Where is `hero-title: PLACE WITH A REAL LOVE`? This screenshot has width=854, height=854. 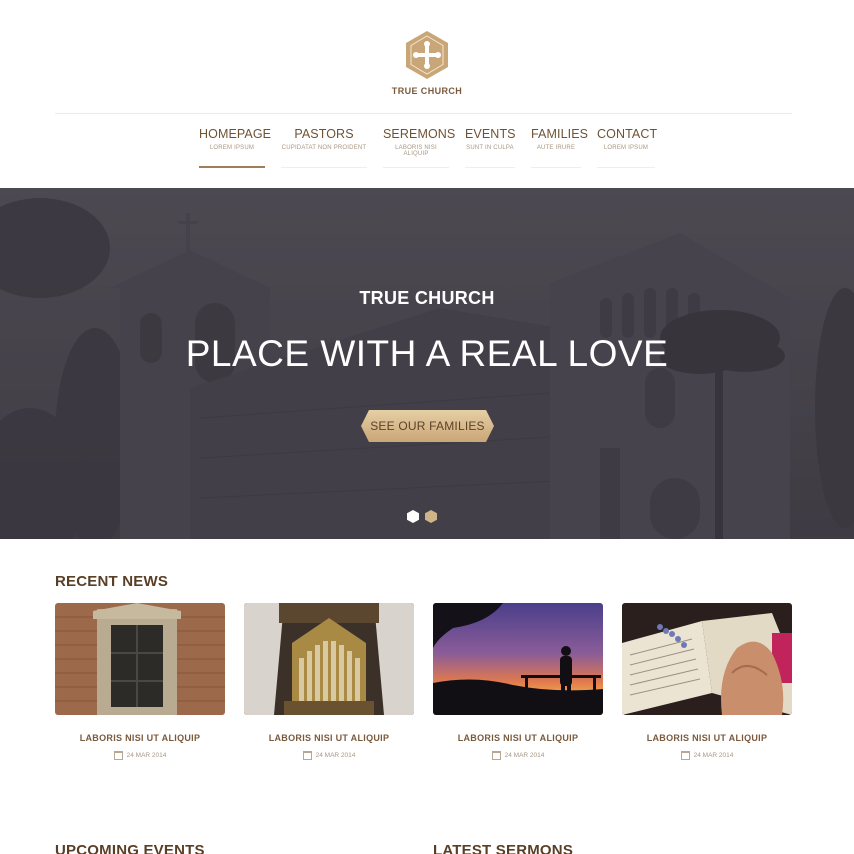 hero-title: PLACE WITH A REAL LOVE is located at coordinates (427, 353).